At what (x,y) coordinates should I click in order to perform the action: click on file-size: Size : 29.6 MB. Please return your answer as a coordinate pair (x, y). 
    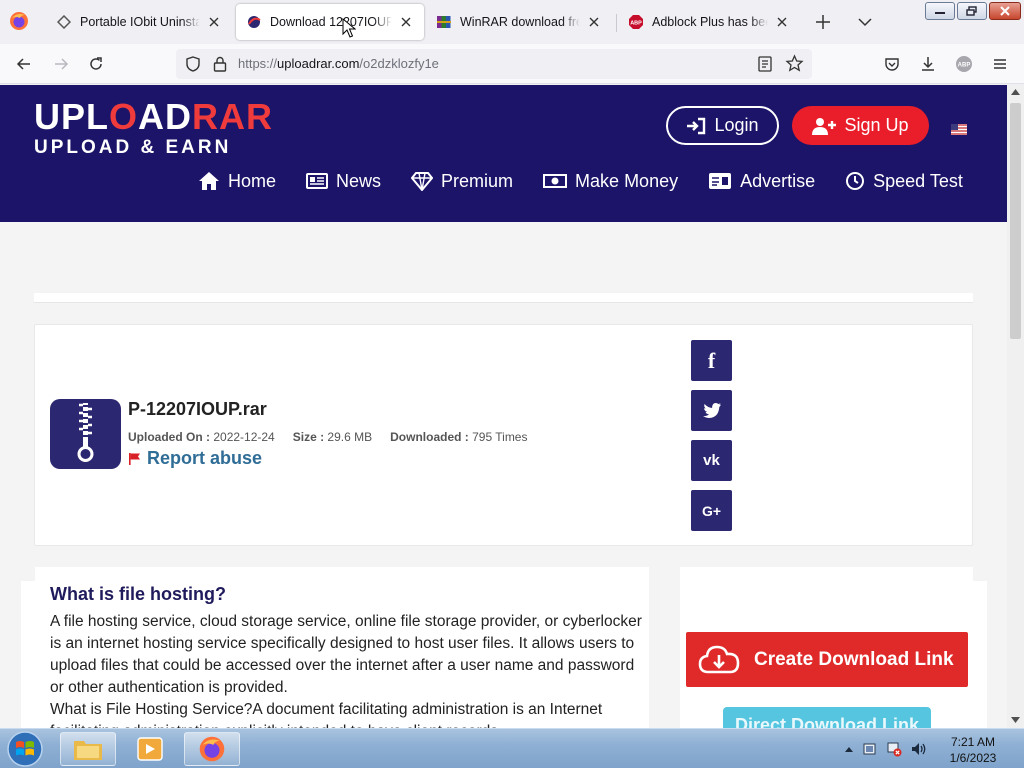
    Looking at the image, I should click on (332, 437).